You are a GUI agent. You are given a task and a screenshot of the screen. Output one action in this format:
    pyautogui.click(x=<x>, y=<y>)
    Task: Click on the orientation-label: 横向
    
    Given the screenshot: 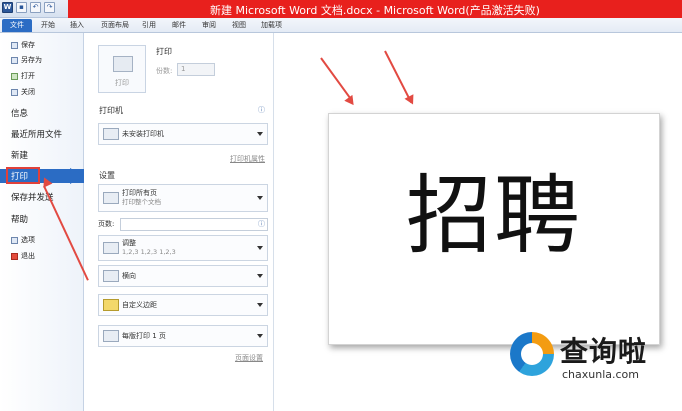 What is the action you would take?
    pyautogui.click(x=129, y=275)
    